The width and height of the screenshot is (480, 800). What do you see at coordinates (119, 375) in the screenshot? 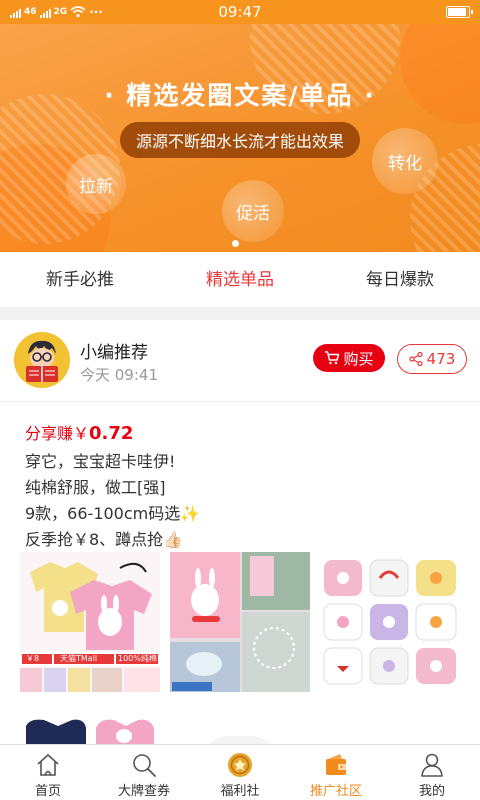
I see `post-time: 今天 09:41` at bounding box center [119, 375].